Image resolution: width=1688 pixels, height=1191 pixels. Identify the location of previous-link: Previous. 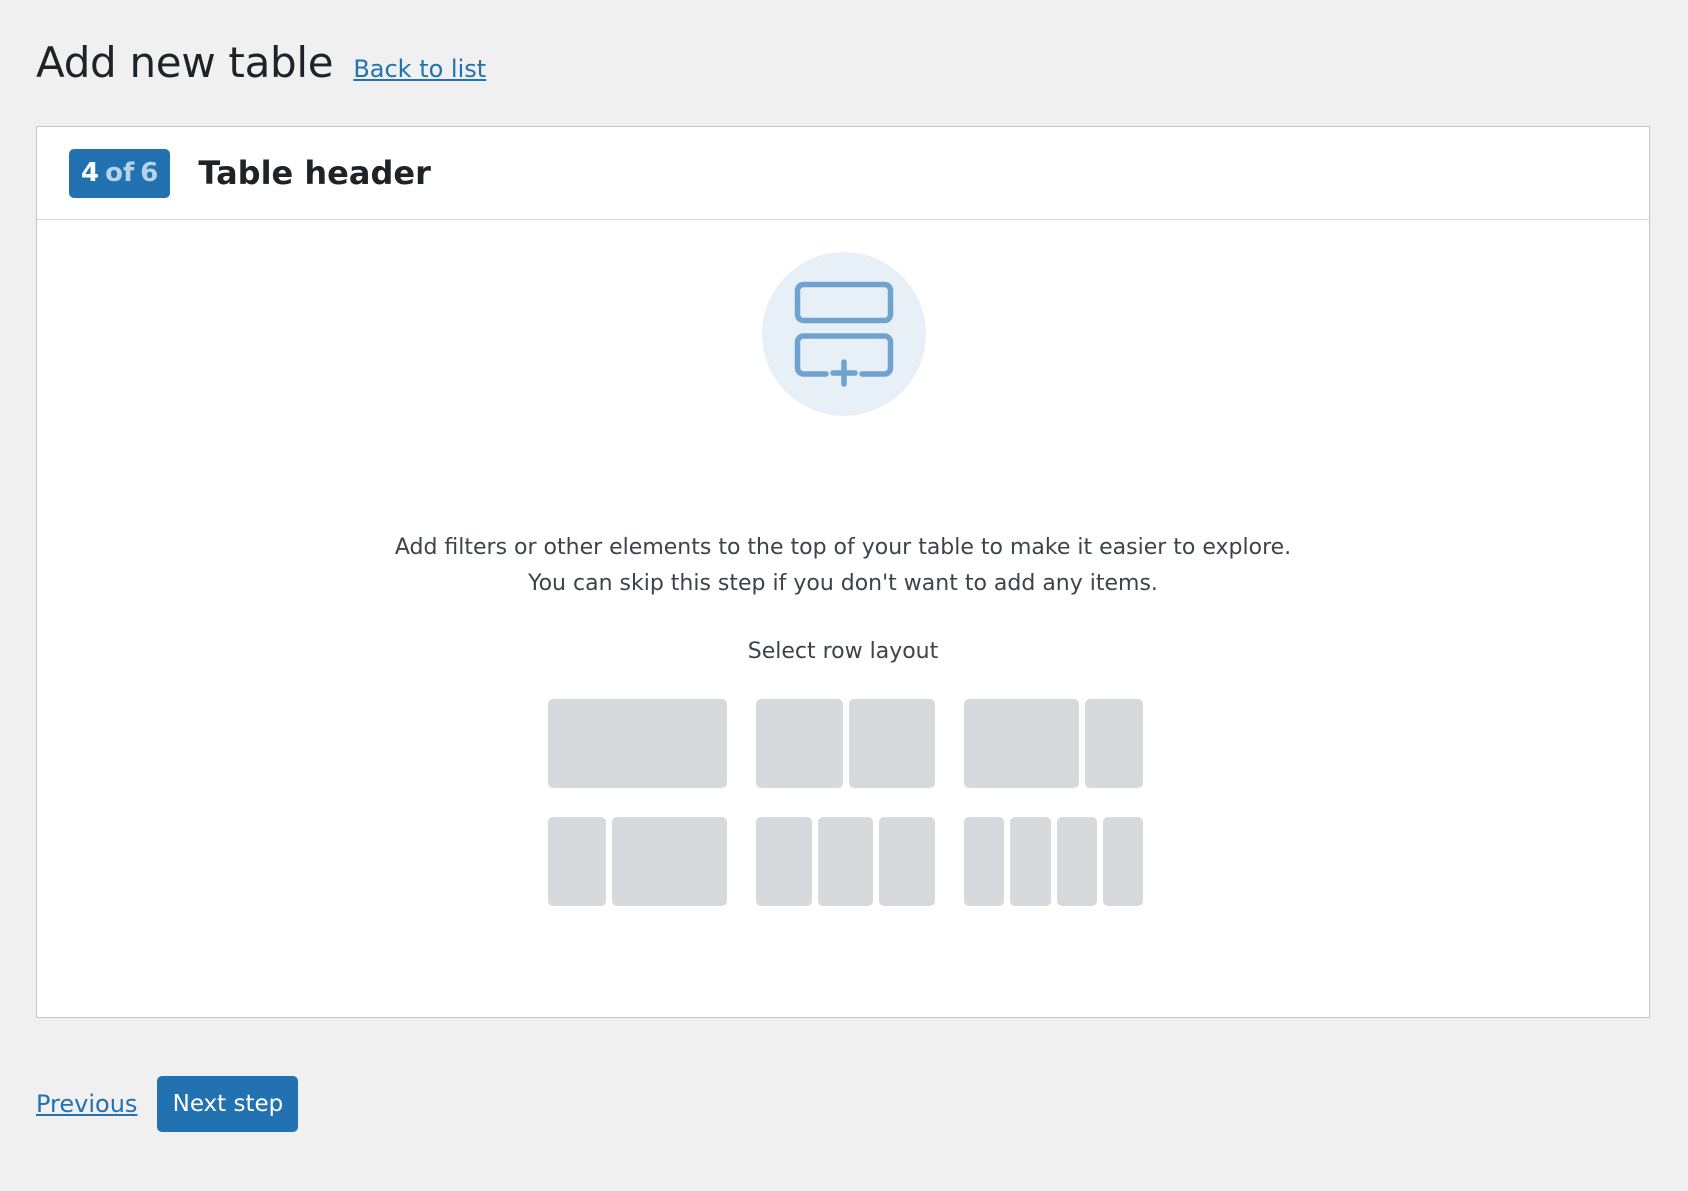
(86, 1104).